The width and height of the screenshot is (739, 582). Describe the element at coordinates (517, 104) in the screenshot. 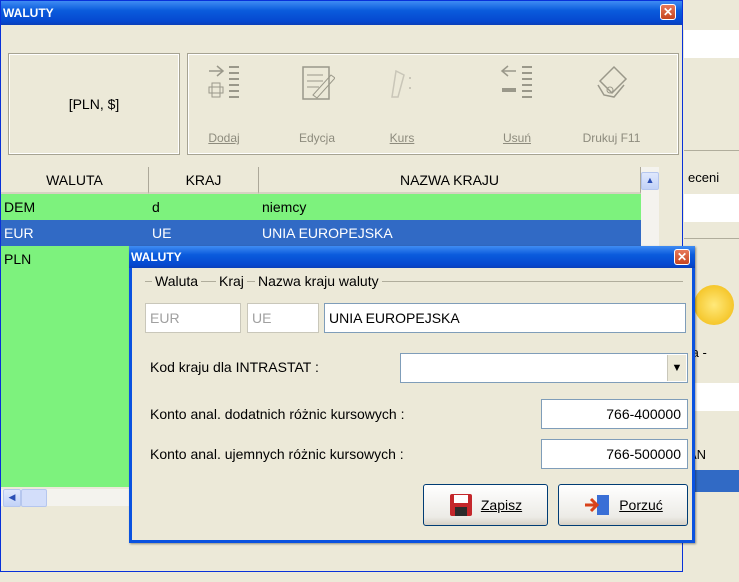

I see `delete-button: Usuń` at that location.